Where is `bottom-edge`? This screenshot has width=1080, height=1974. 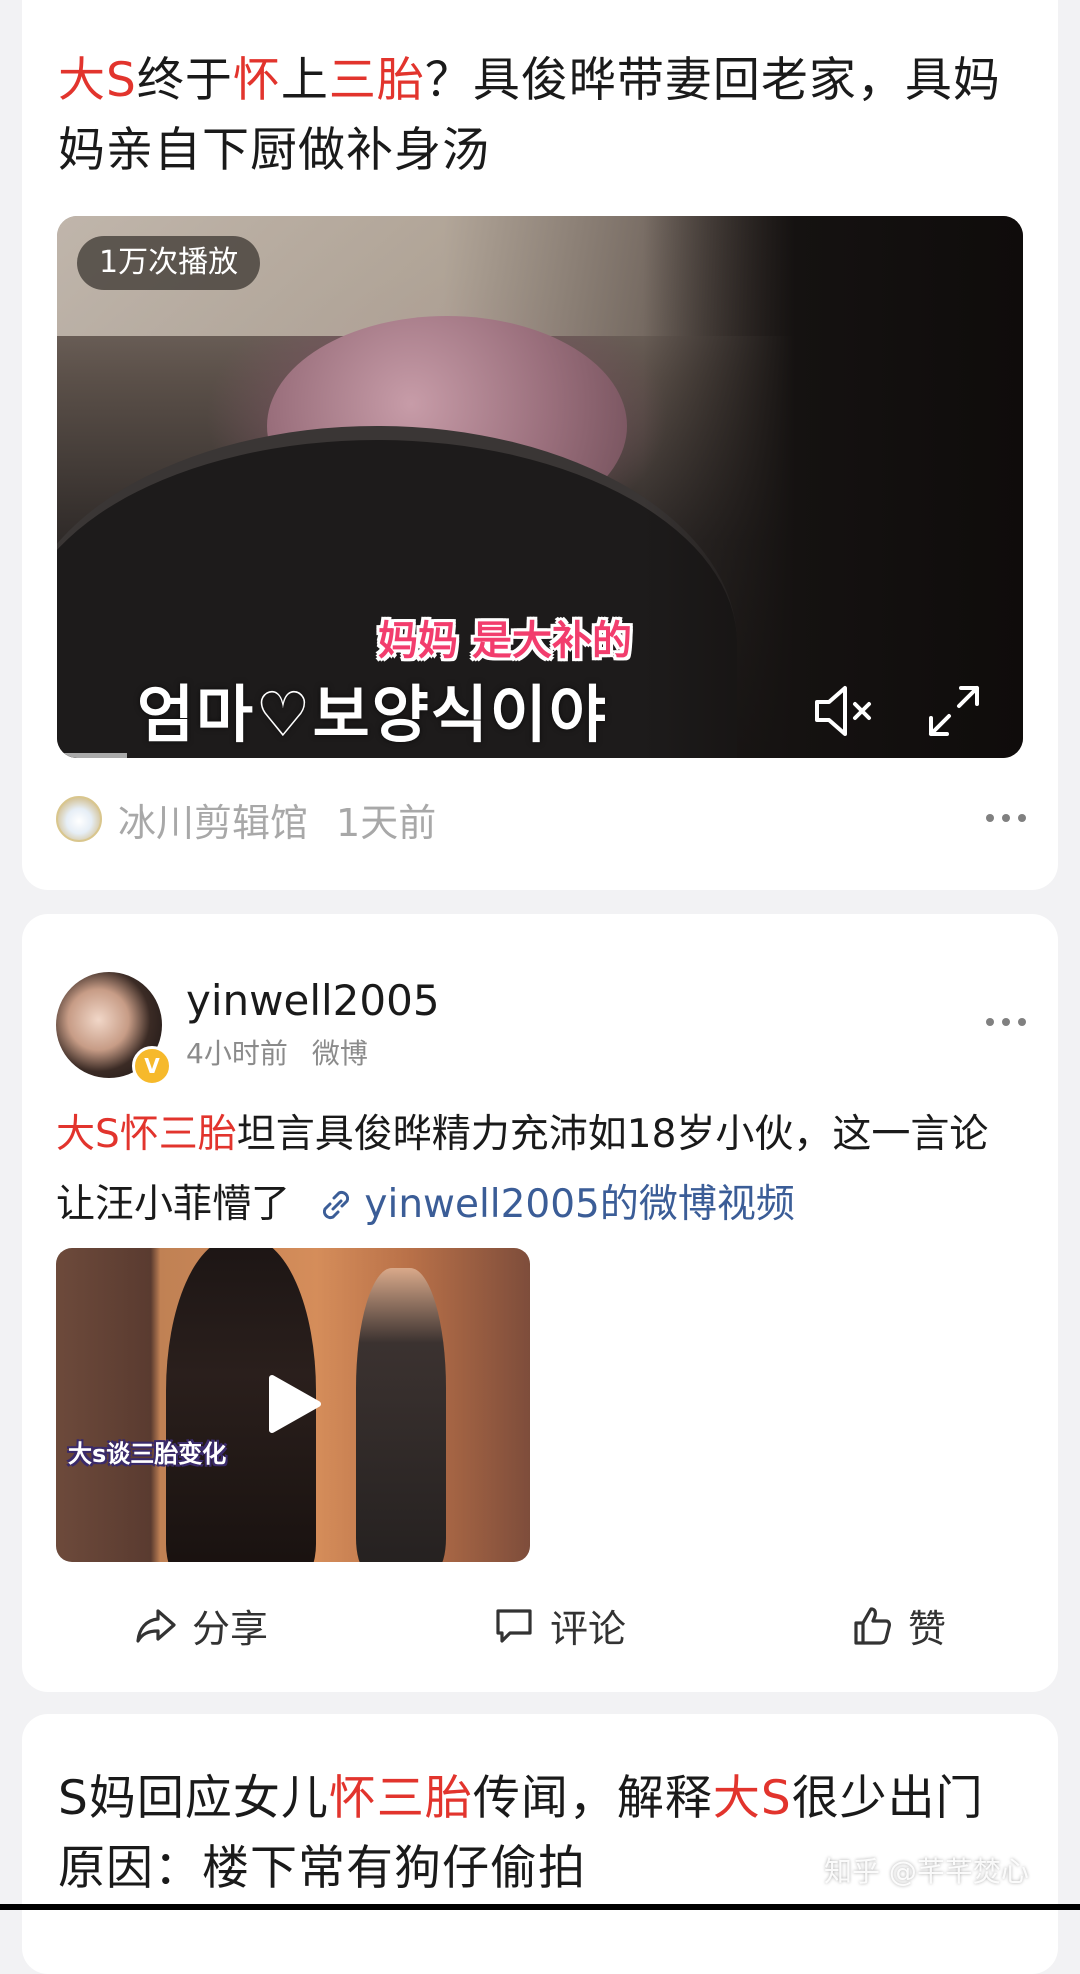
bottom-edge is located at coordinates (540, 1907).